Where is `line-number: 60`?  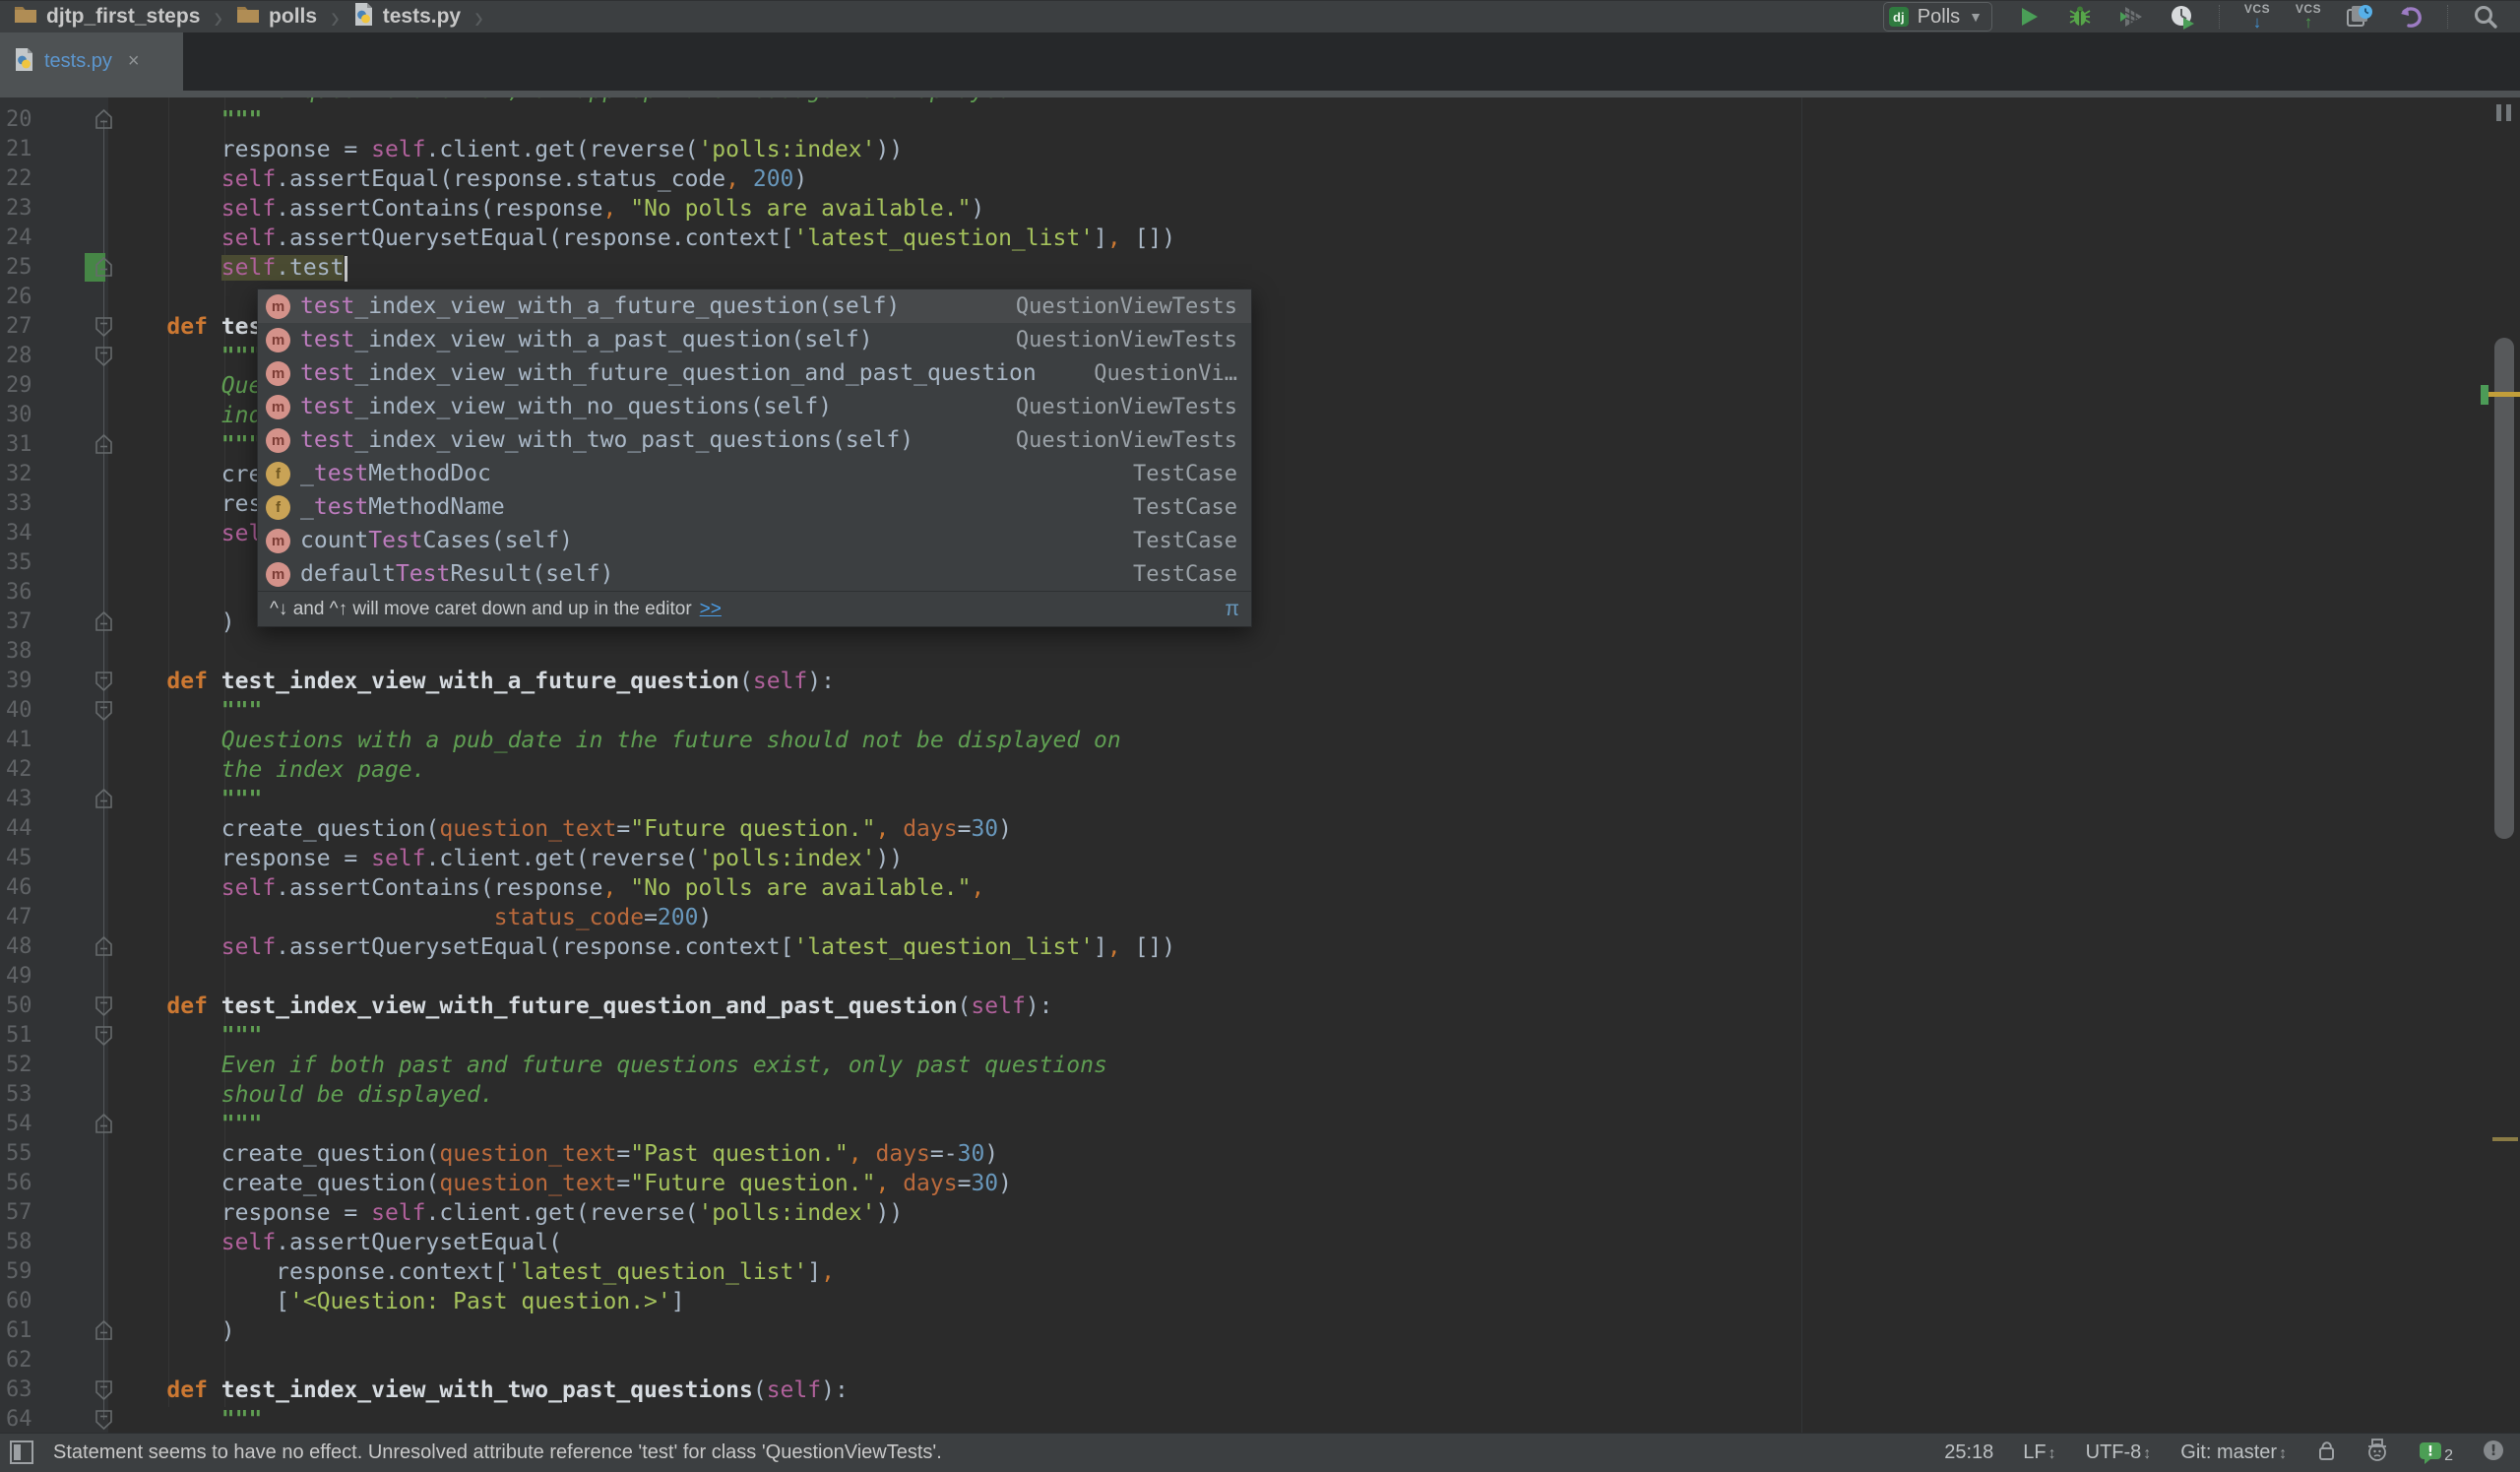
line-number: 60 is located at coordinates (27, 1301).